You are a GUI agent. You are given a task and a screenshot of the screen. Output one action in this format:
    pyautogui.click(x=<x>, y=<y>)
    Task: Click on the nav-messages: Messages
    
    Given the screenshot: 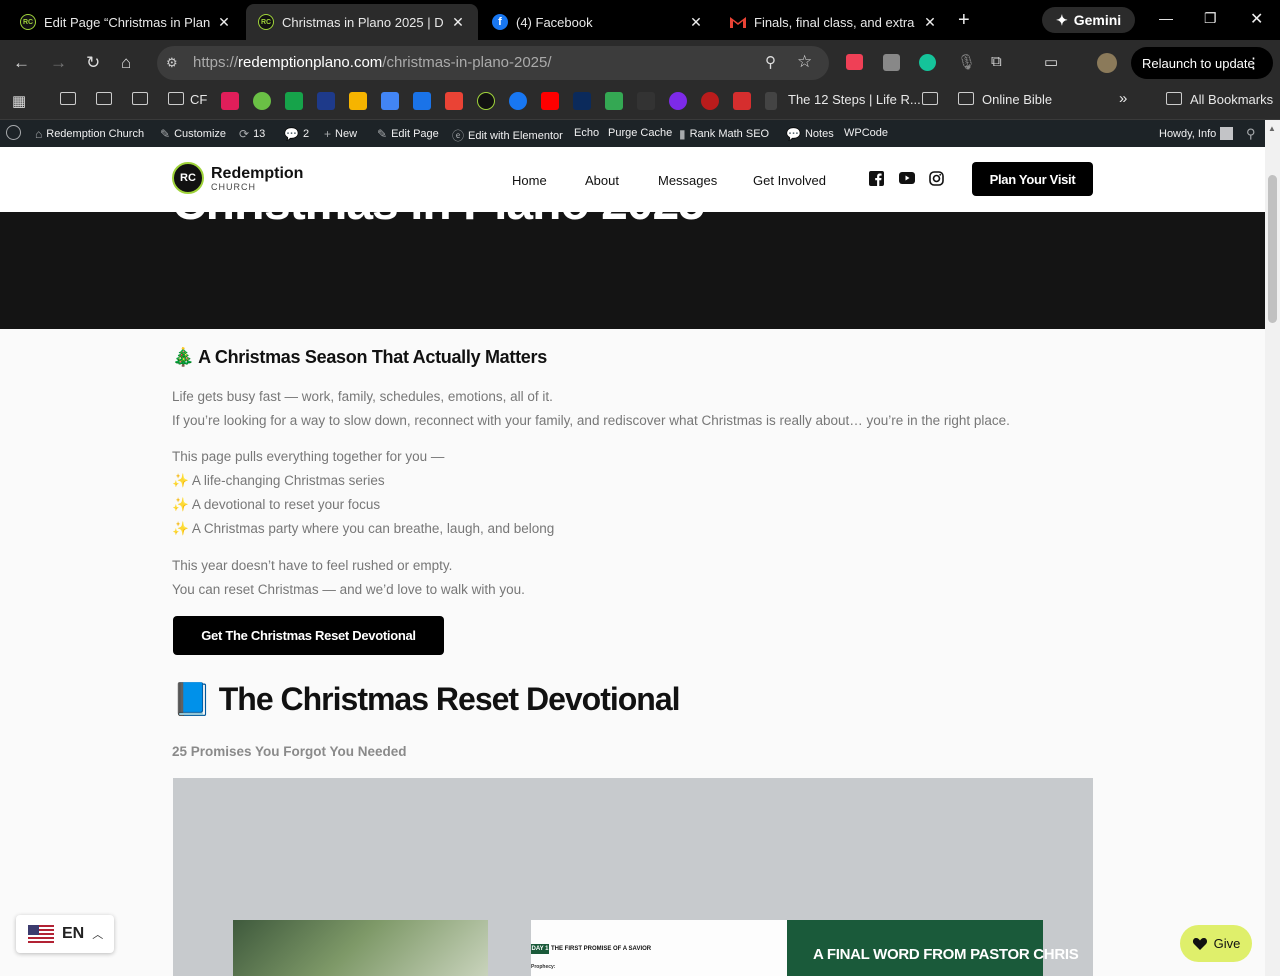 What is the action you would take?
    pyautogui.click(x=687, y=180)
    